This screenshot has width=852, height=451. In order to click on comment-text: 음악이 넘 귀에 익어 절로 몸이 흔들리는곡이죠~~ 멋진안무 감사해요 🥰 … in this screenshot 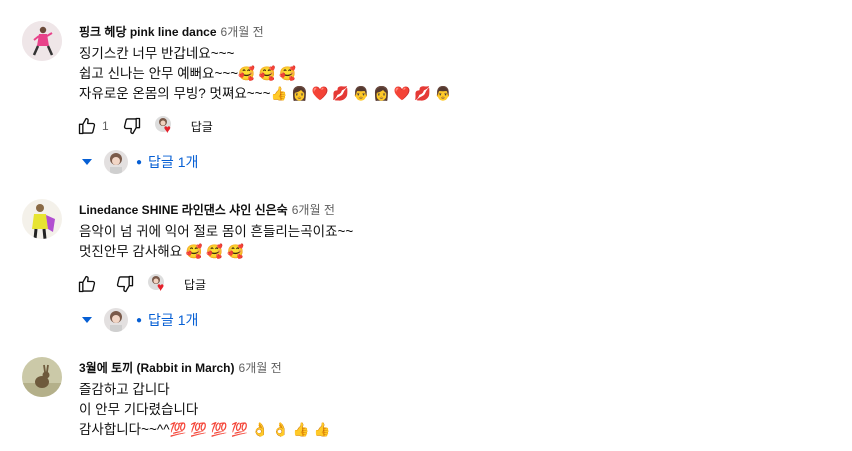, I will do `click(465, 242)`.